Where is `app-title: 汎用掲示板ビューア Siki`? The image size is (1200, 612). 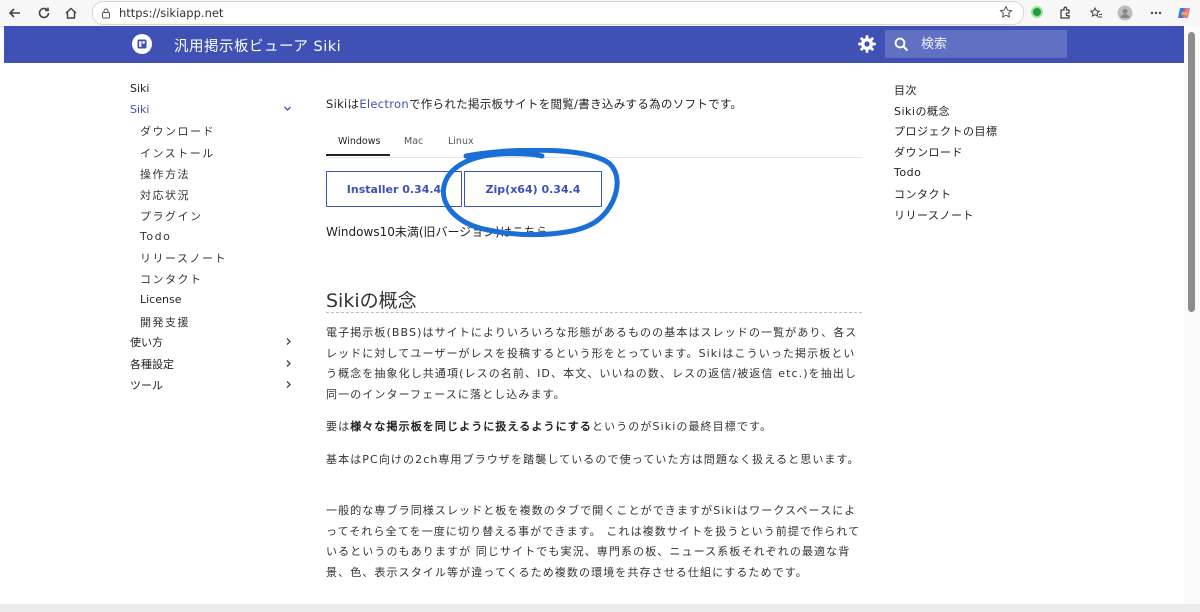
app-title: 汎用掲示板ビューア Siki is located at coordinates (257, 45).